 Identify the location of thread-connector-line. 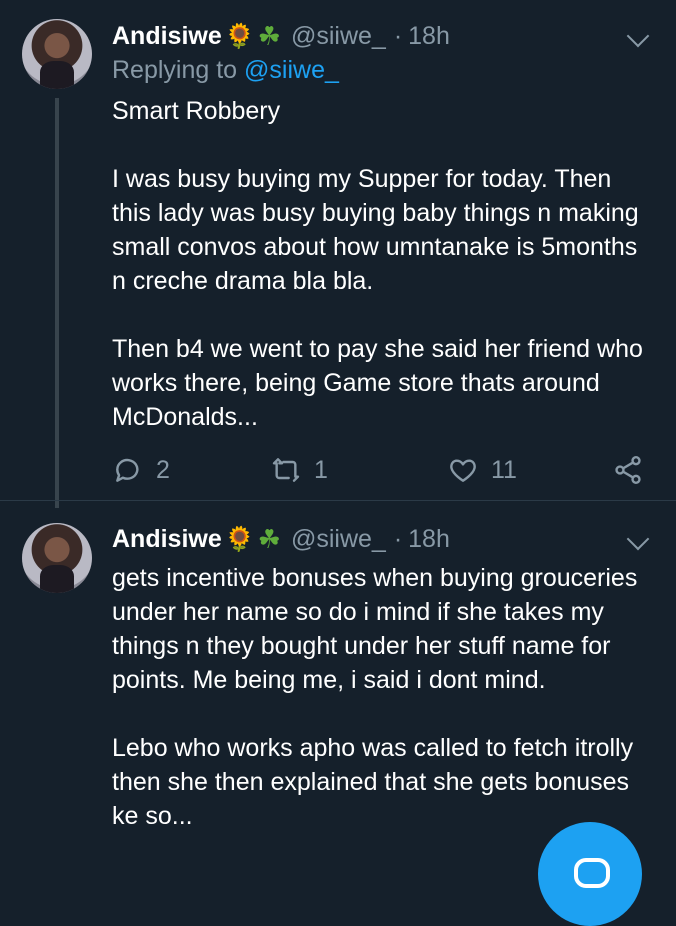
(57, 303).